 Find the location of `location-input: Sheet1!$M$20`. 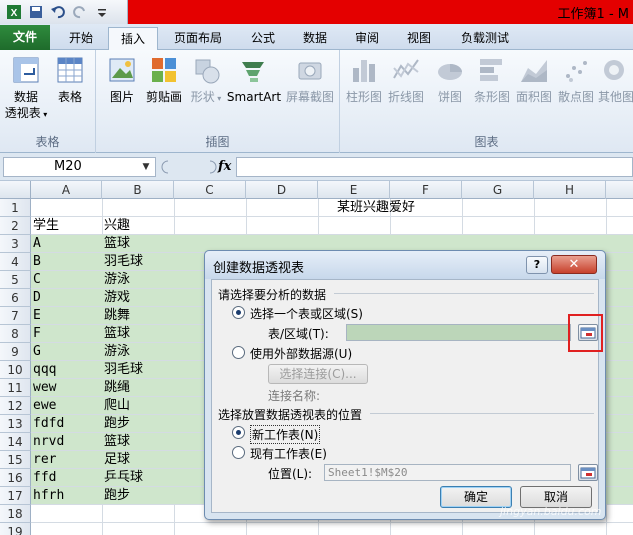

location-input: Sheet1!$M$20 is located at coordinates (447, 472).